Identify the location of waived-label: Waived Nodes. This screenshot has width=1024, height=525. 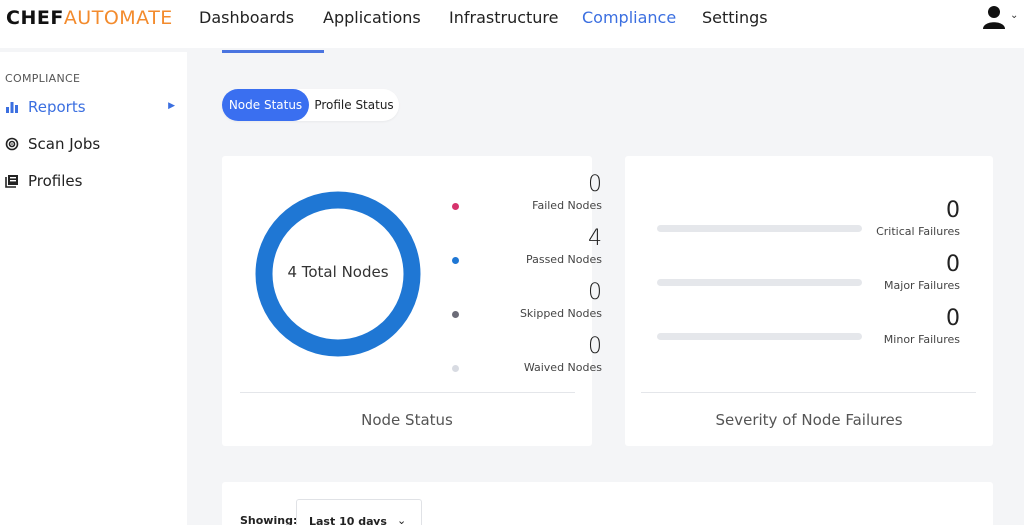
(562, 367).